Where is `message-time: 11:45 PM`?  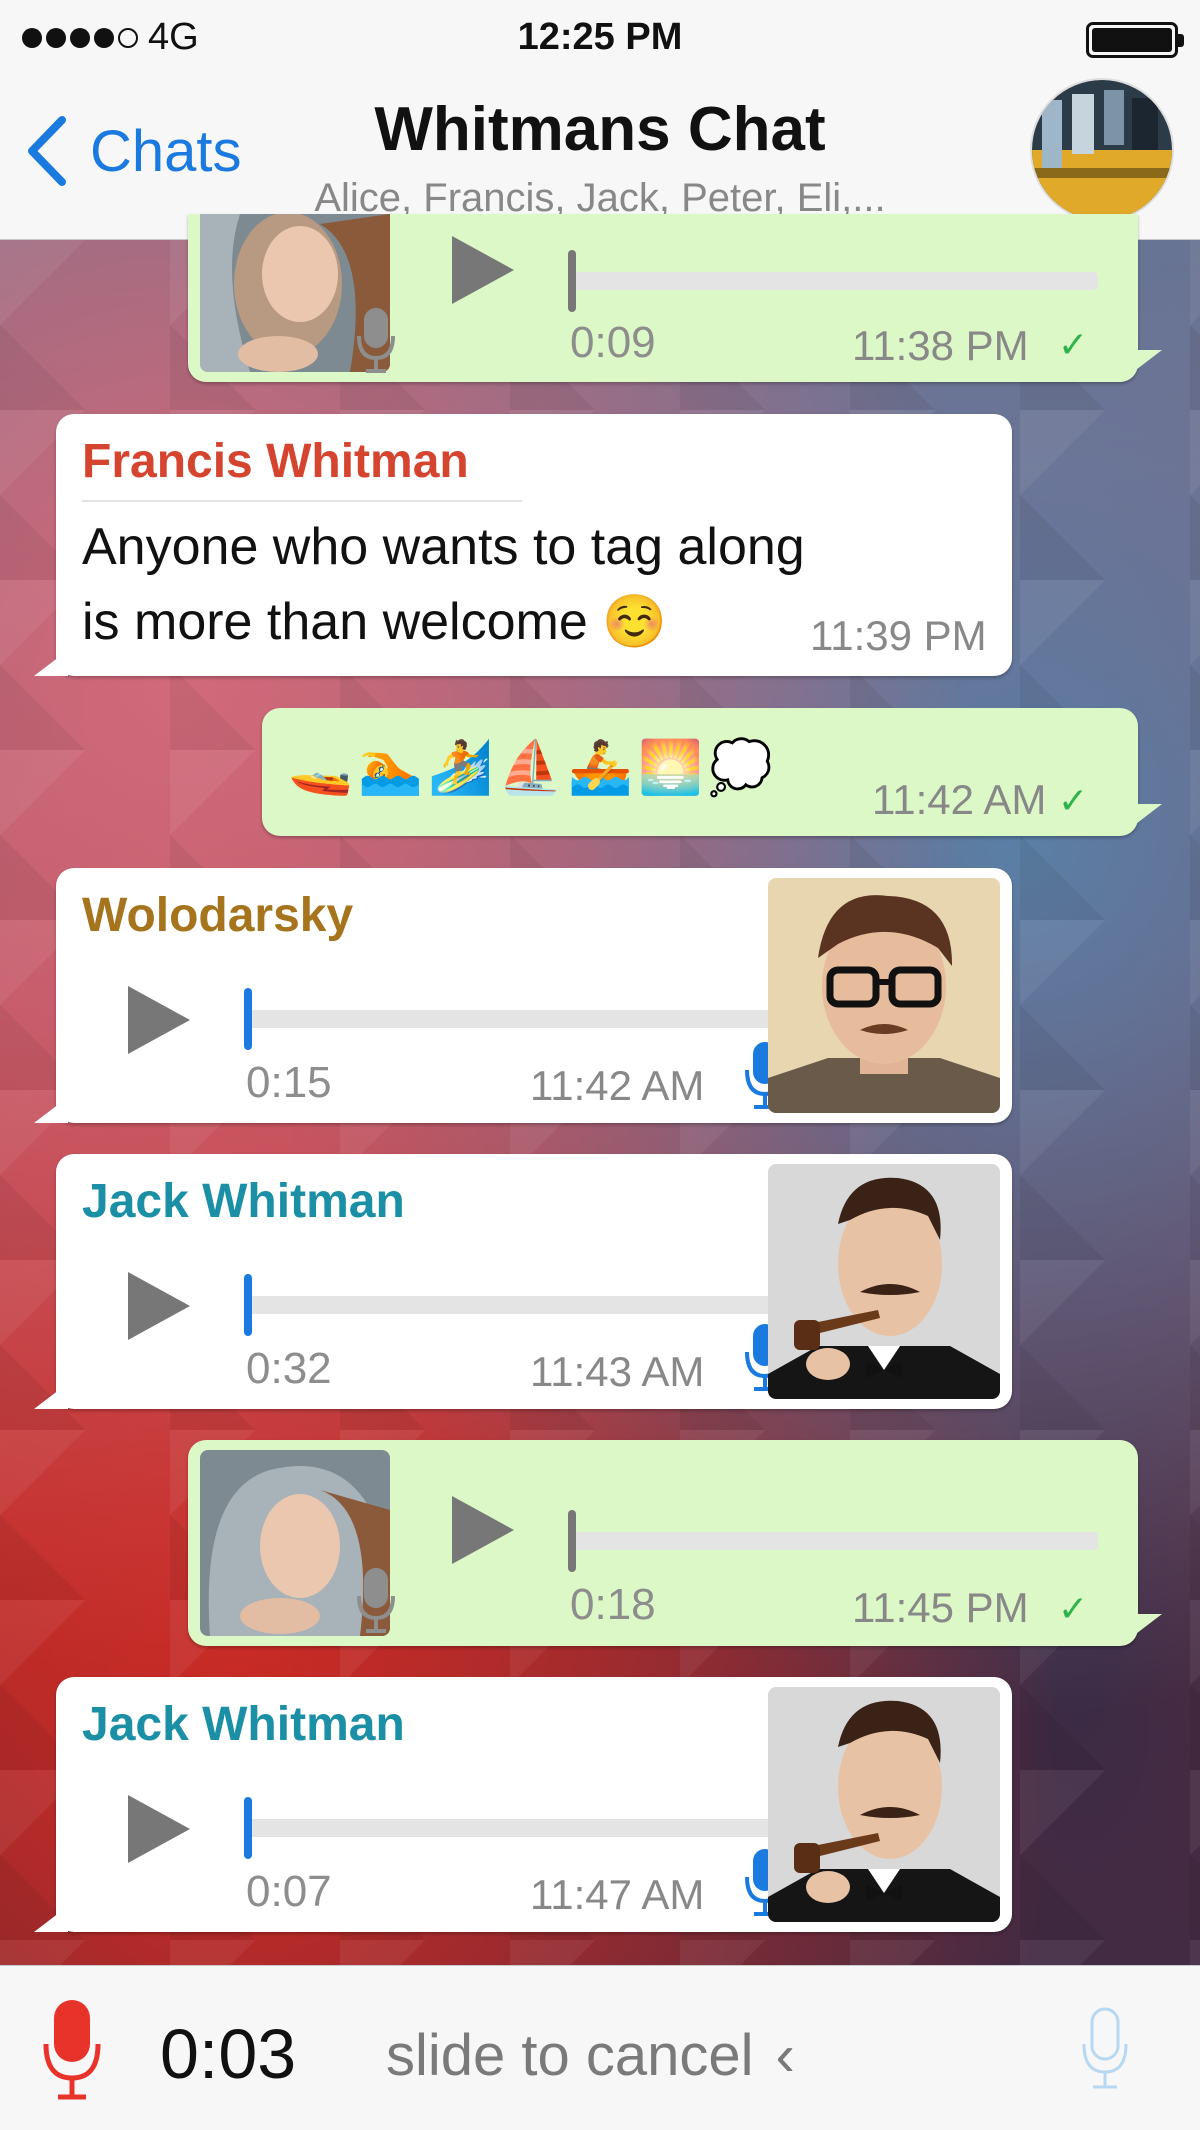
message-time: 11:45 PM is located at coordinates (940, 1607).